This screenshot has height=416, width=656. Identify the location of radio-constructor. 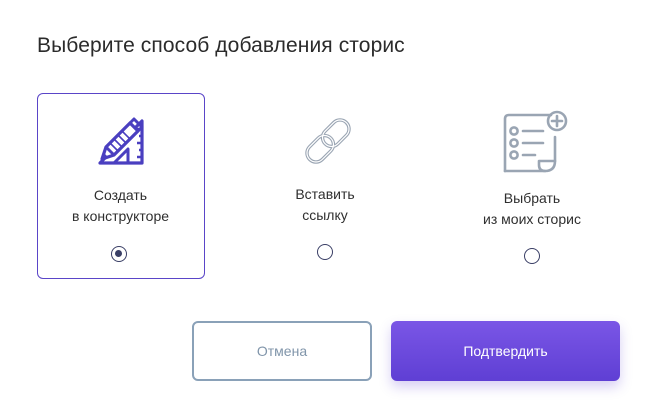
(119, 254).